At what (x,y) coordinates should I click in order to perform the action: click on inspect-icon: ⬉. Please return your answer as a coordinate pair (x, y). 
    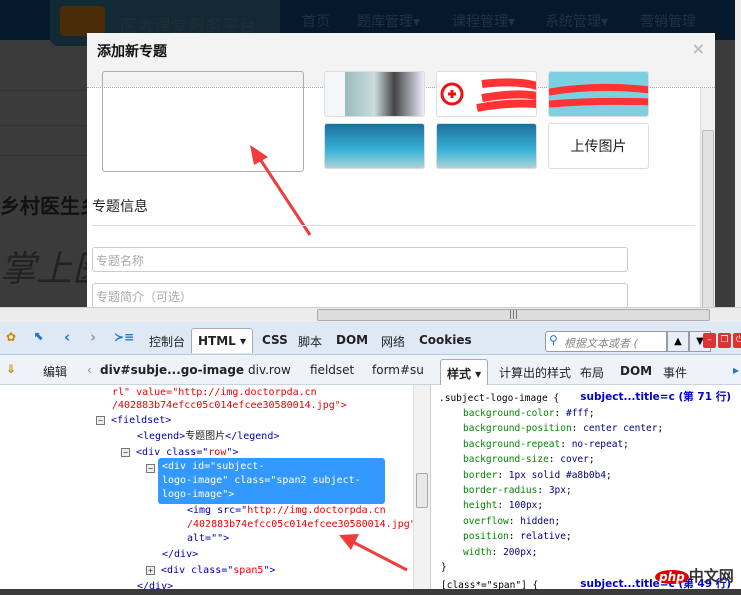
    Looking at the image, I should click on (39, 336).